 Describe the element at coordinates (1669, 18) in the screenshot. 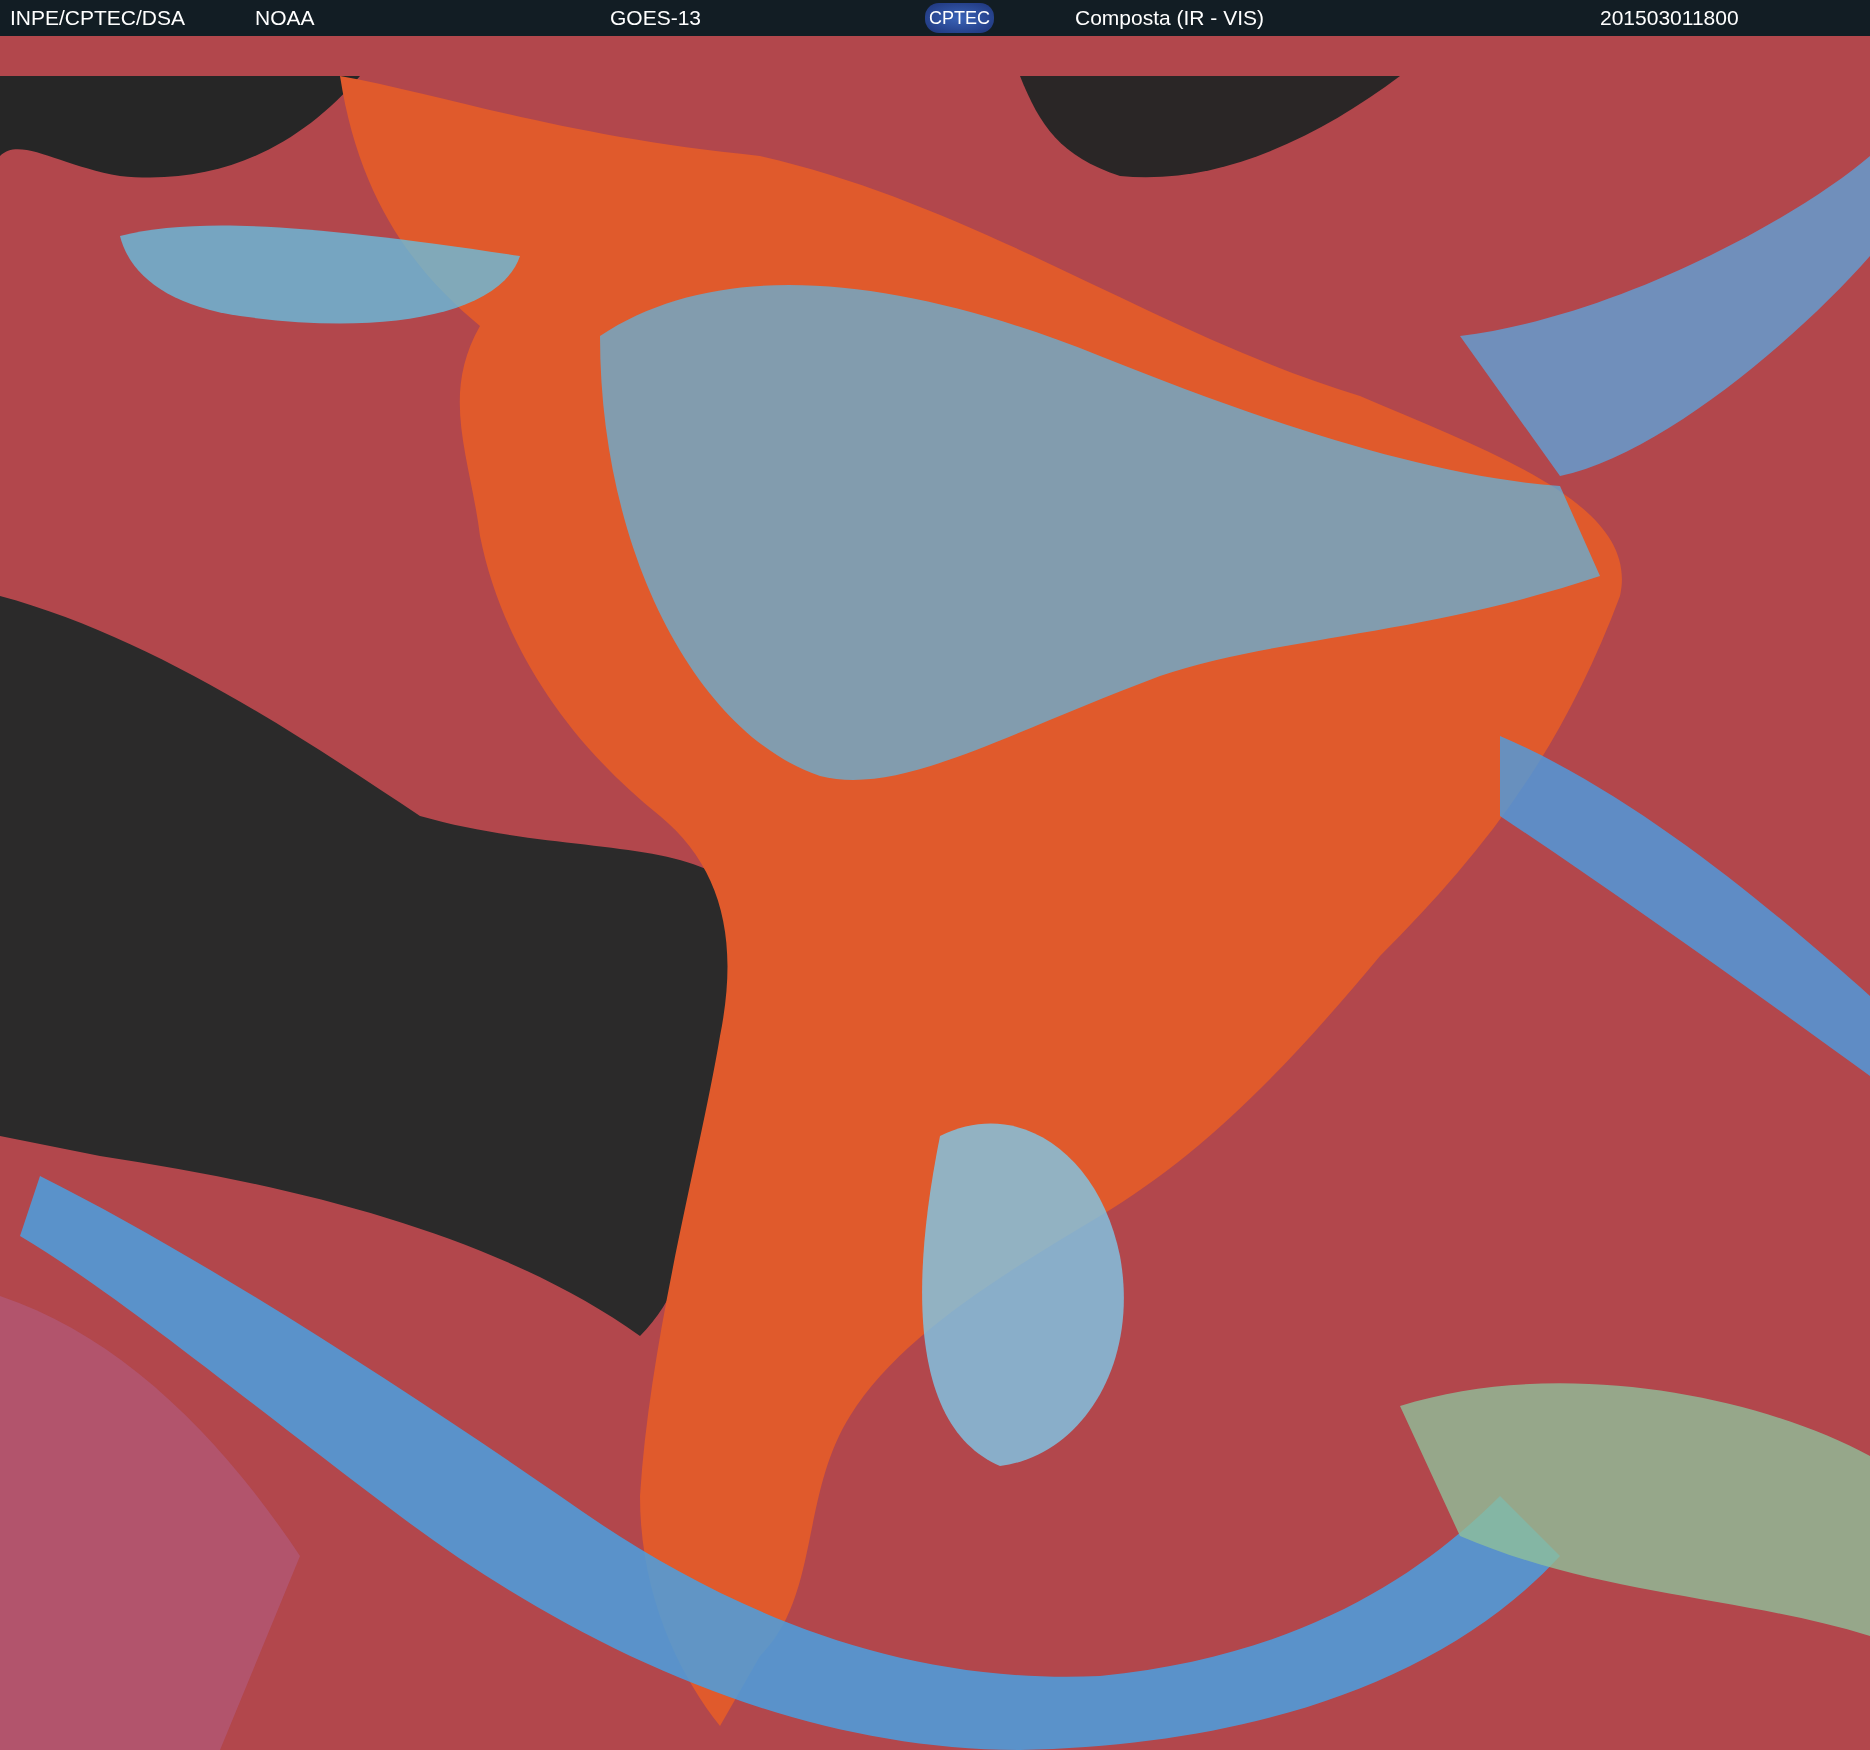

I see `timestamp-label: 201503011800` at that location.